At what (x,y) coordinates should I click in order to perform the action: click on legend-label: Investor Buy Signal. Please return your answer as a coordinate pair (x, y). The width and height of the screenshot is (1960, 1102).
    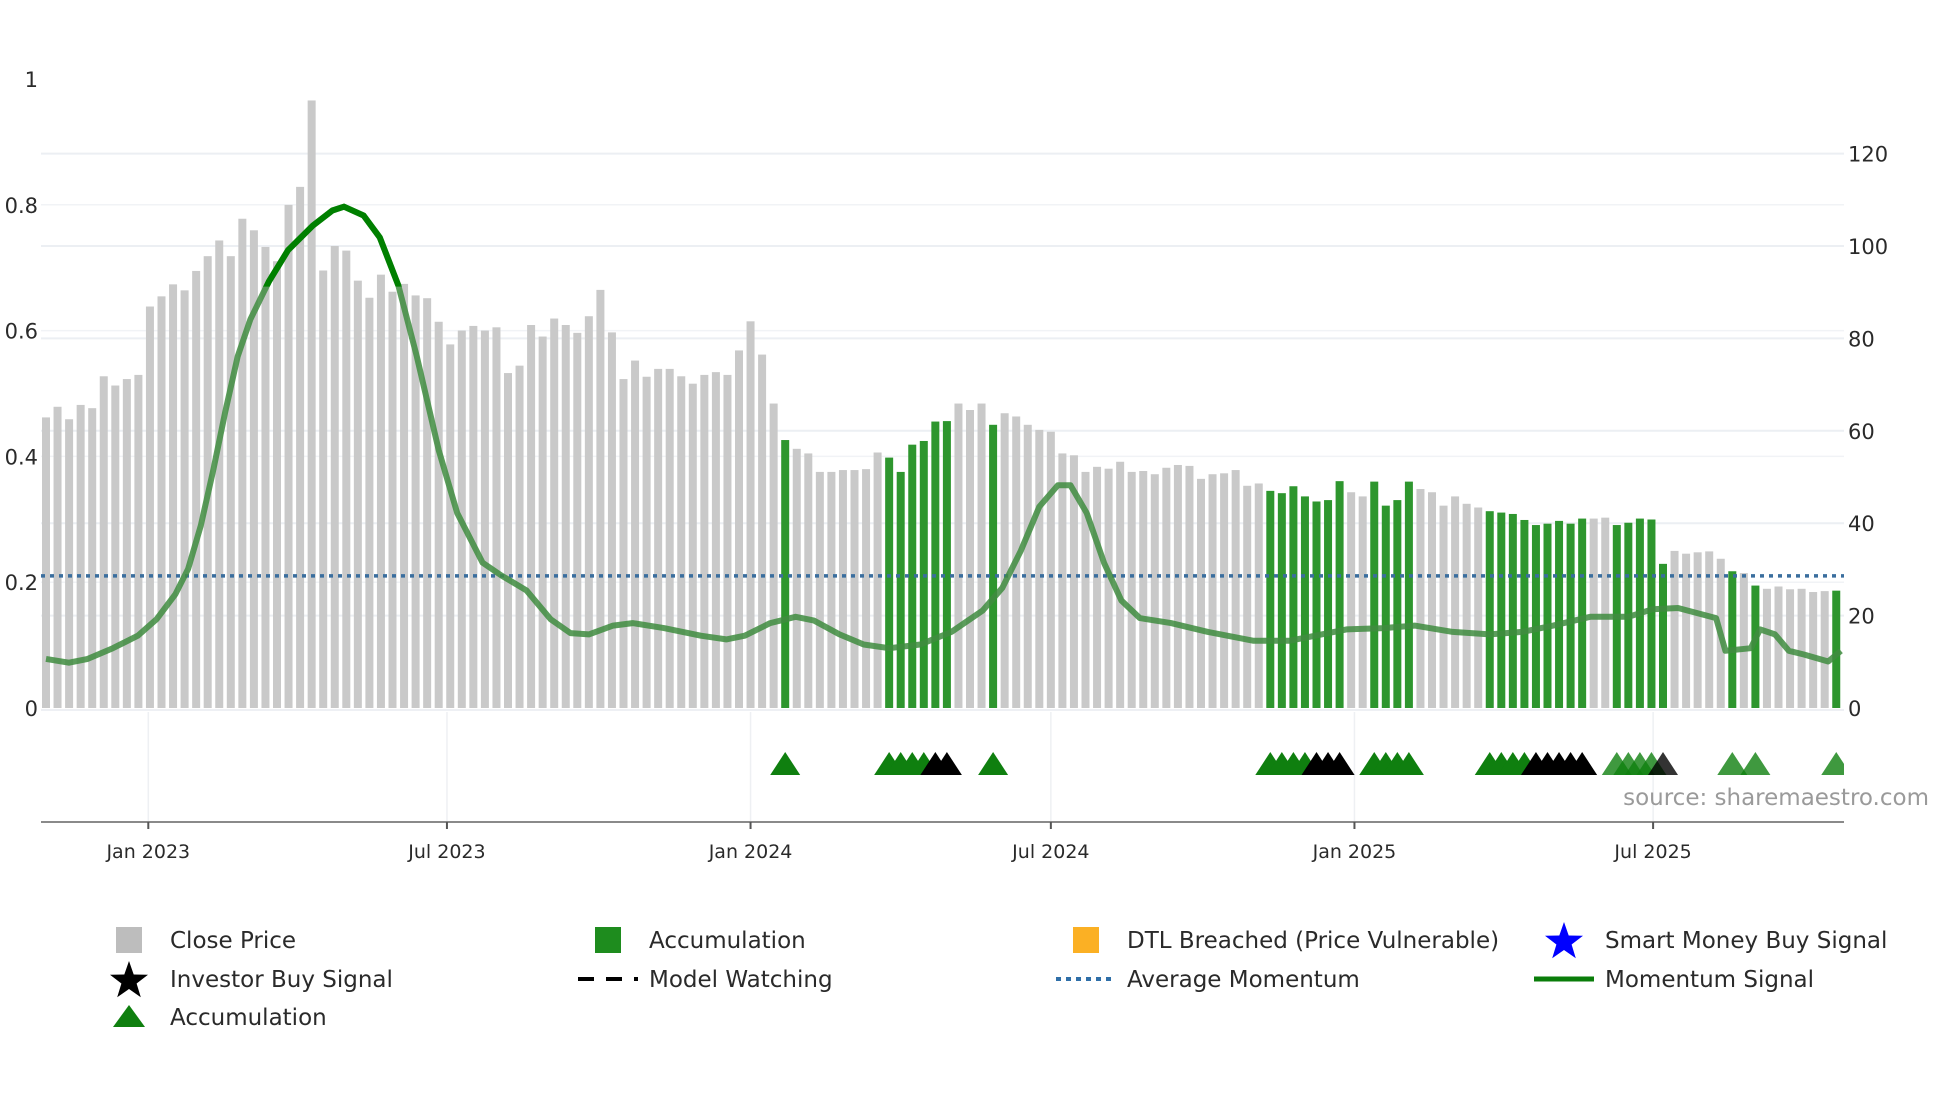
    Looking at the image, I should click on (281, 980).